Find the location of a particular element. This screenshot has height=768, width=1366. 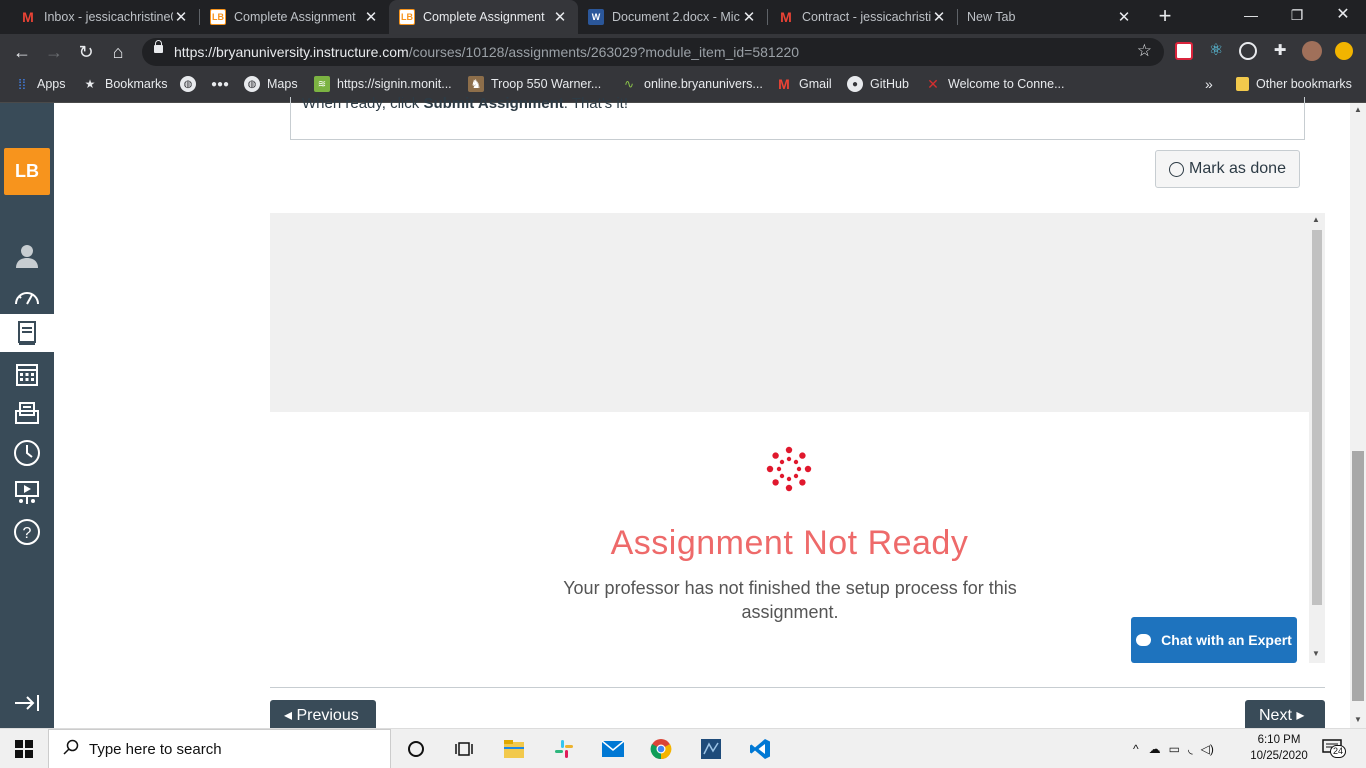

bookmark-maps: ◍ Maps is located at coordinates (271, 84).